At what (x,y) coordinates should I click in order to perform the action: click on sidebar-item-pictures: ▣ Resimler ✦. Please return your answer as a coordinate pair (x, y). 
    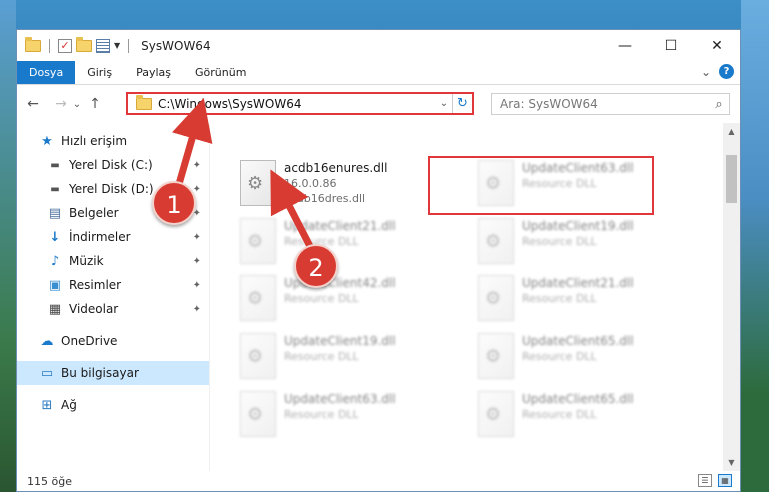
    Looking at the image, I should click on (113, 285).